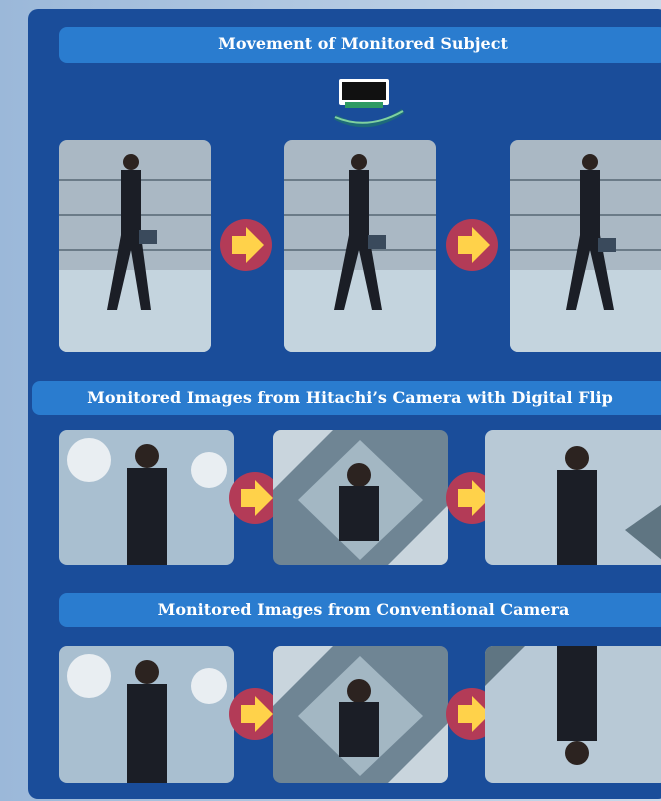 The width and height of the screenshot is (661, 801). What do you see at coordinates (360, 45) in the screenshot?
I see `section-title-movement: Movement of Monitored Subject` at bounding box center [360, 45].